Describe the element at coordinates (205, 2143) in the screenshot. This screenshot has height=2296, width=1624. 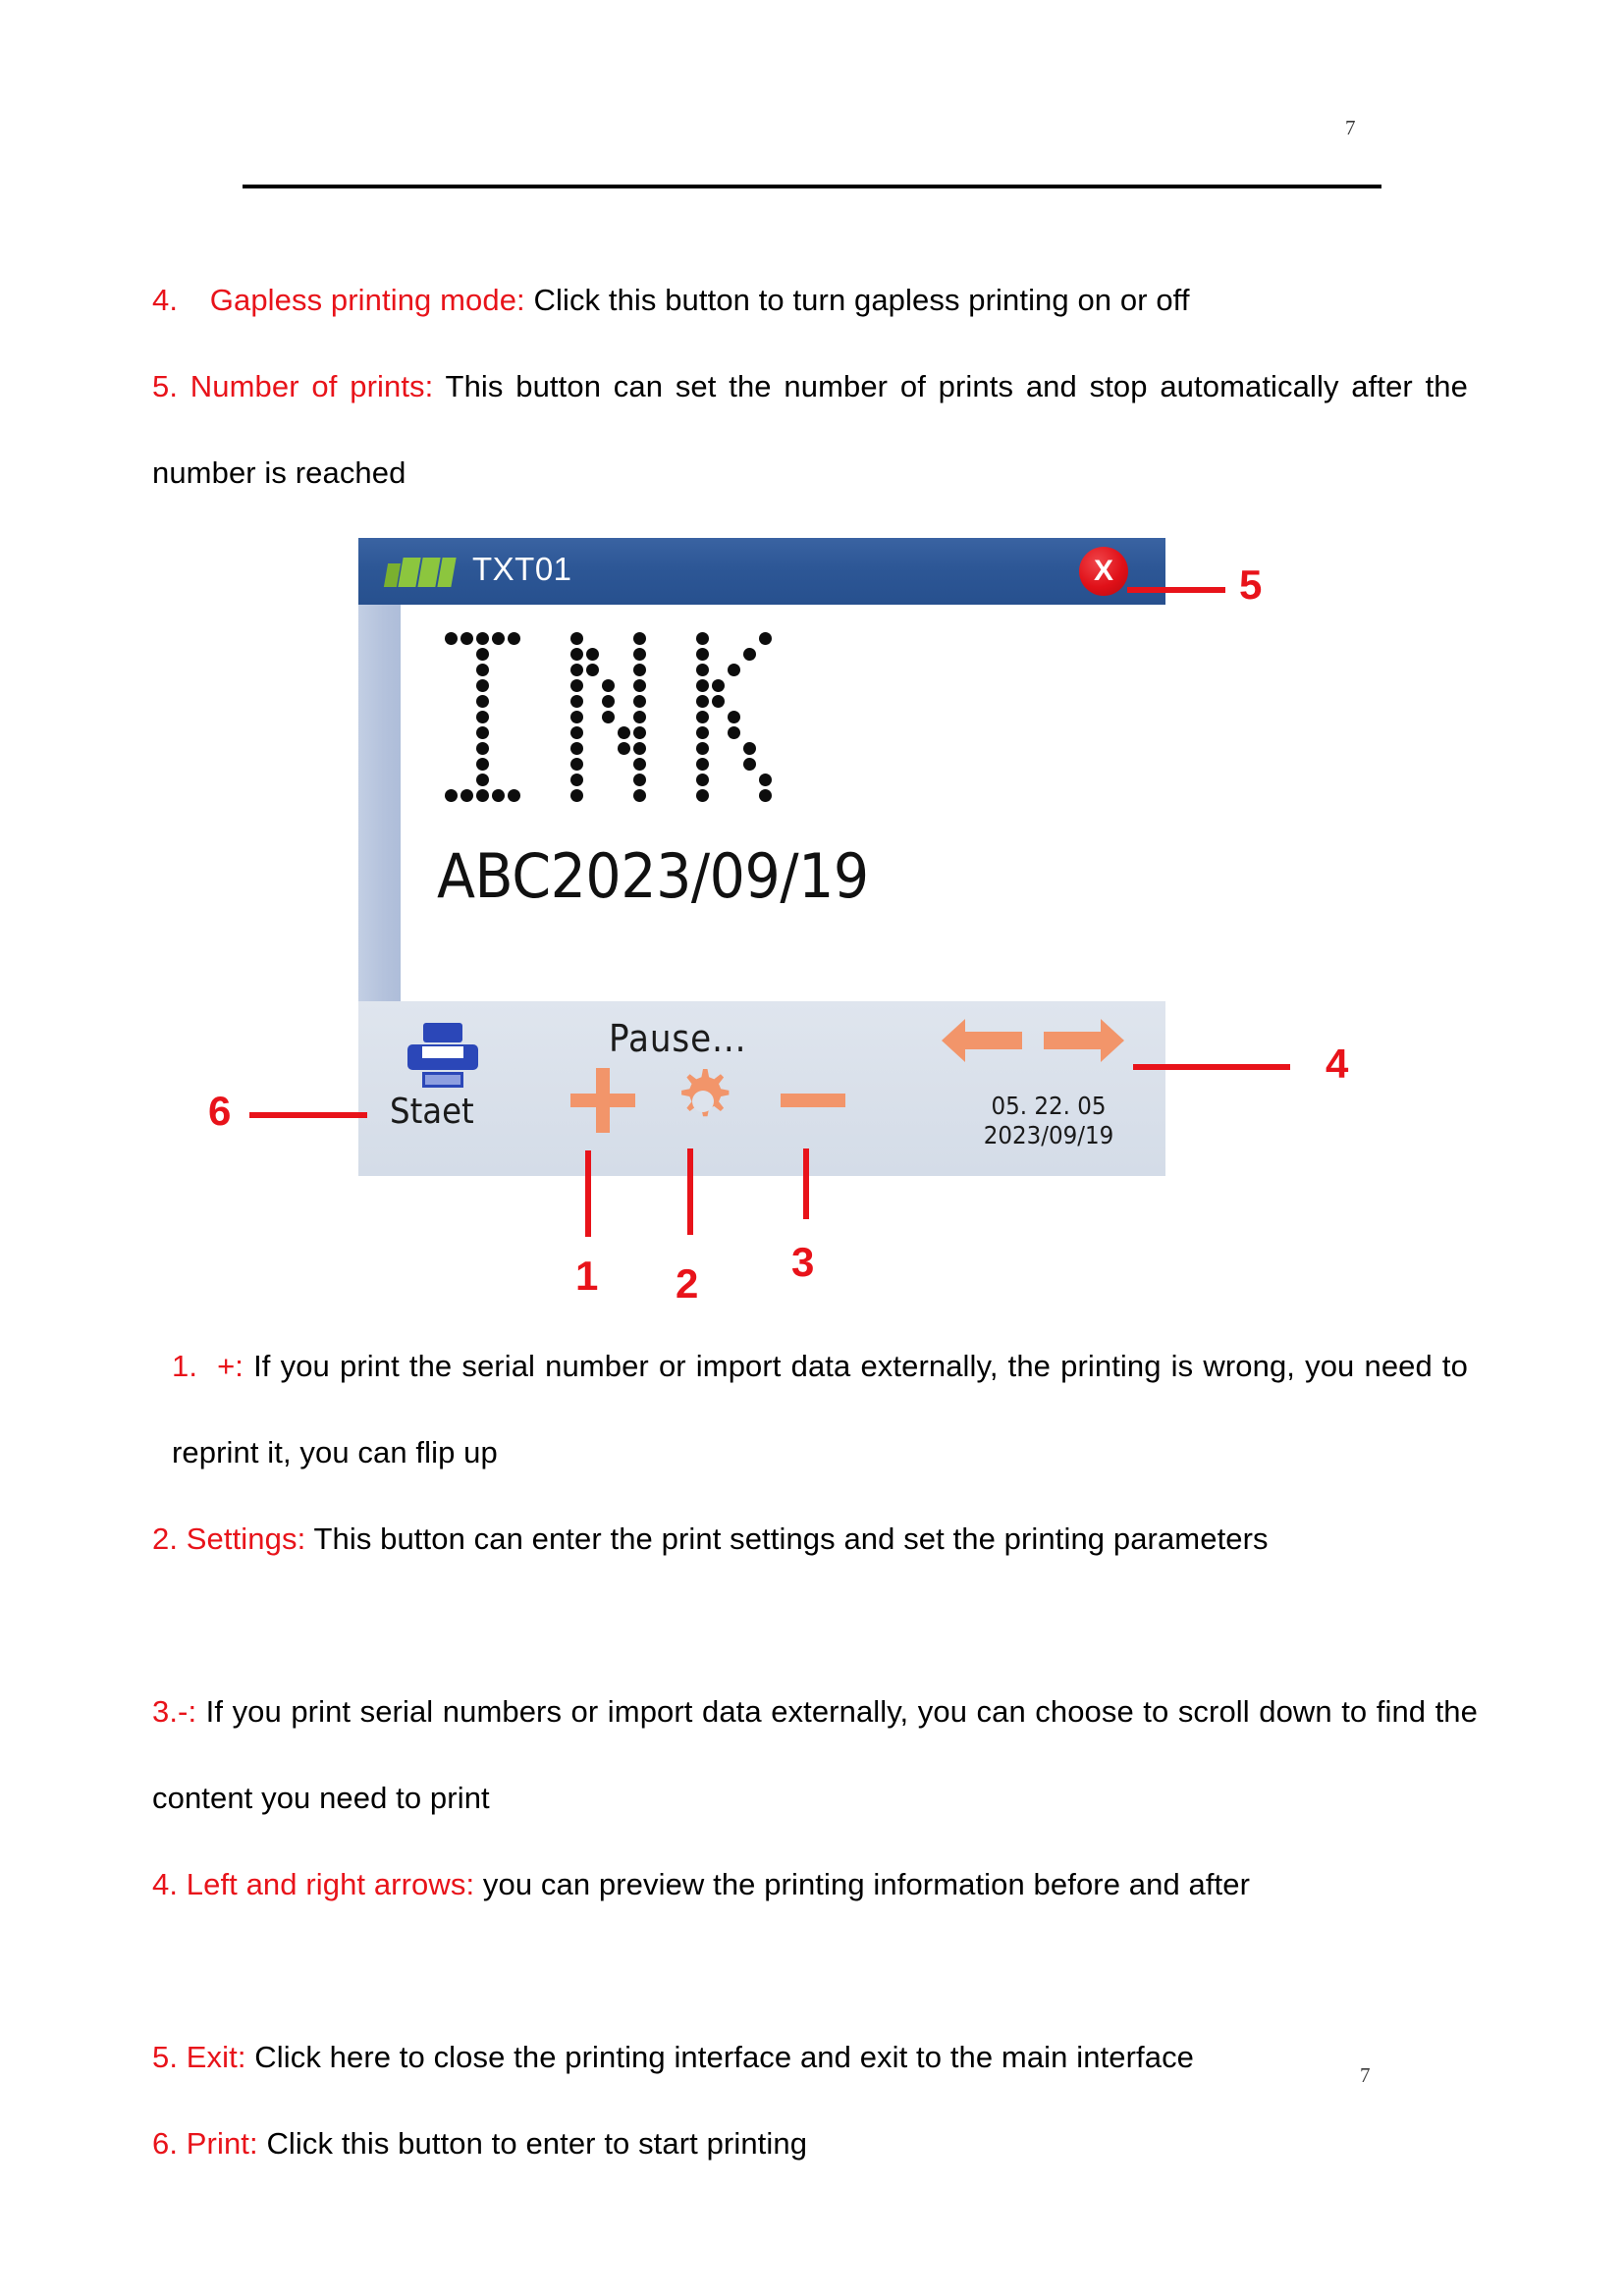
I see `list-6-term: 6. Print:` at that location.